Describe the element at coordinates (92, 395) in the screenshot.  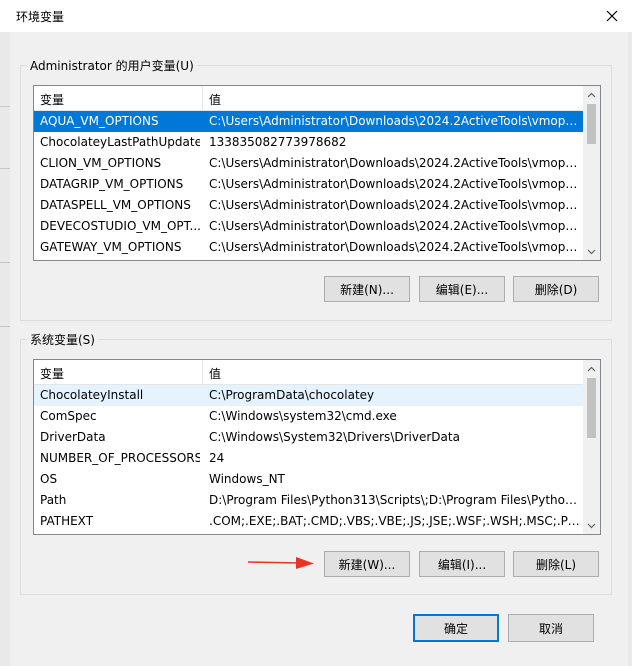
I see `var-name: ChocolateyInstall` at that location.